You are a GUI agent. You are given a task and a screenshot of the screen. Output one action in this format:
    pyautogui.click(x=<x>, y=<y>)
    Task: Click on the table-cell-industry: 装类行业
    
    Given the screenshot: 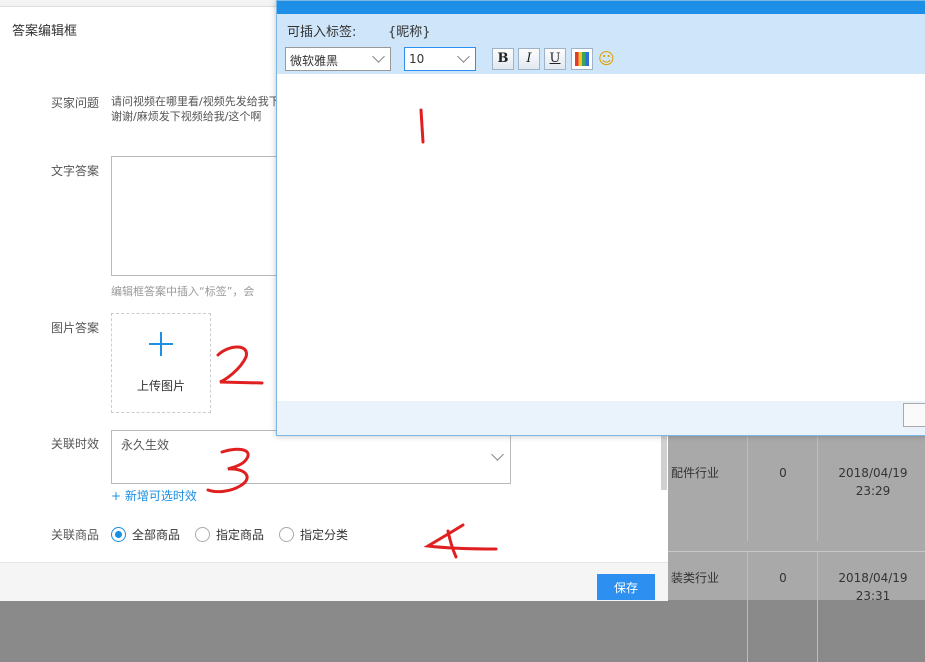 What is the action you would take?
    pyautogui.click(x=694, y=578)
    